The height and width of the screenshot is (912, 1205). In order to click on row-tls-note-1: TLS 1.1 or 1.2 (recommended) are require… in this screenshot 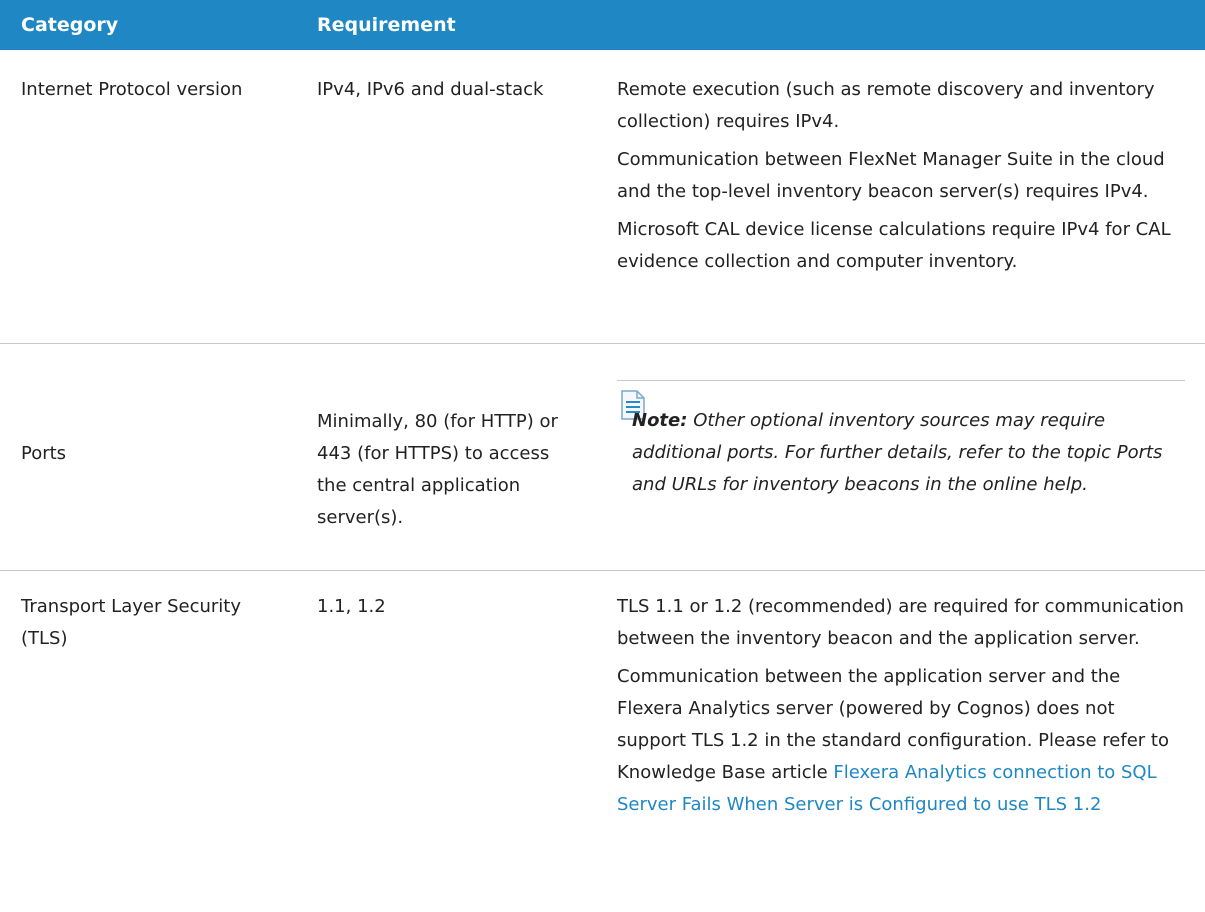, I will do `click(900, 622)`.